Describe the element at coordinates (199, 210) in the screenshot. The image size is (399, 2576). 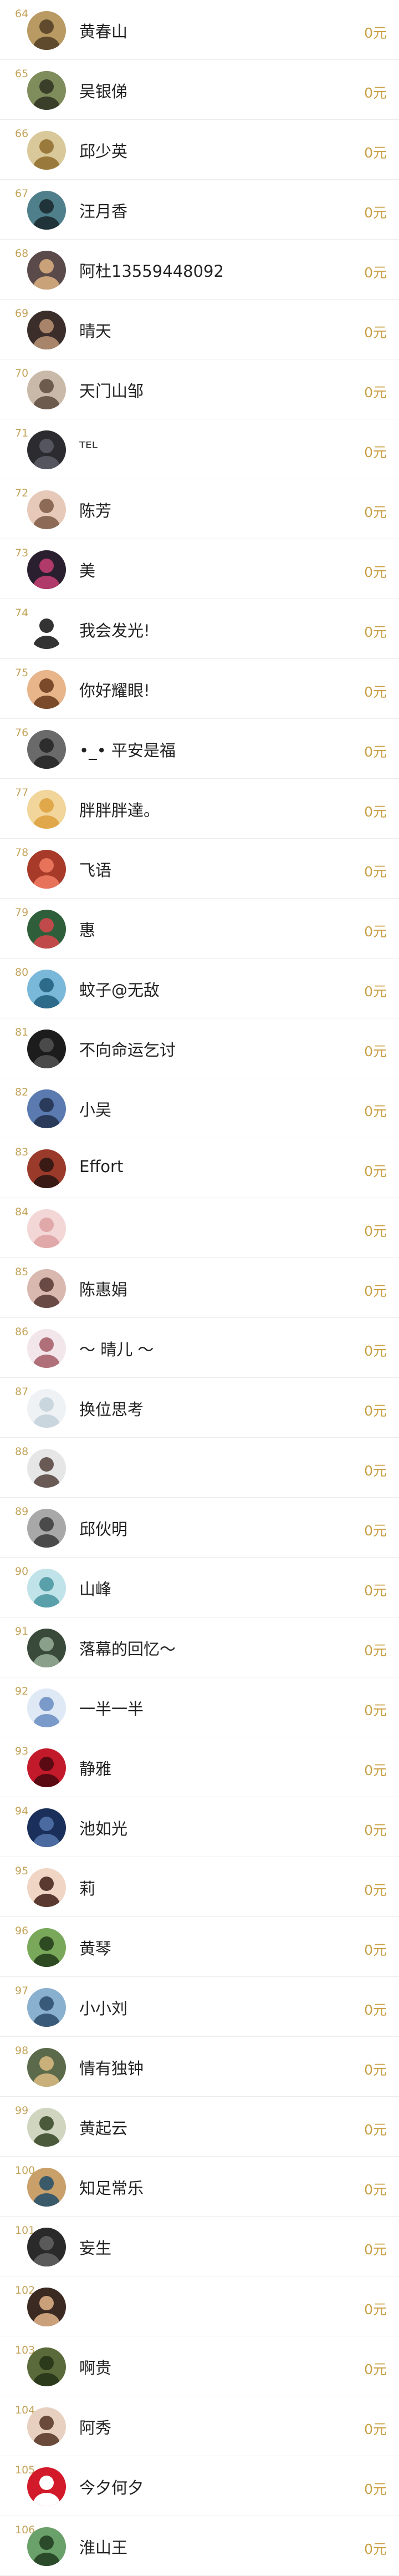
I see `list-item: 67 汪月香 0元` at that location.